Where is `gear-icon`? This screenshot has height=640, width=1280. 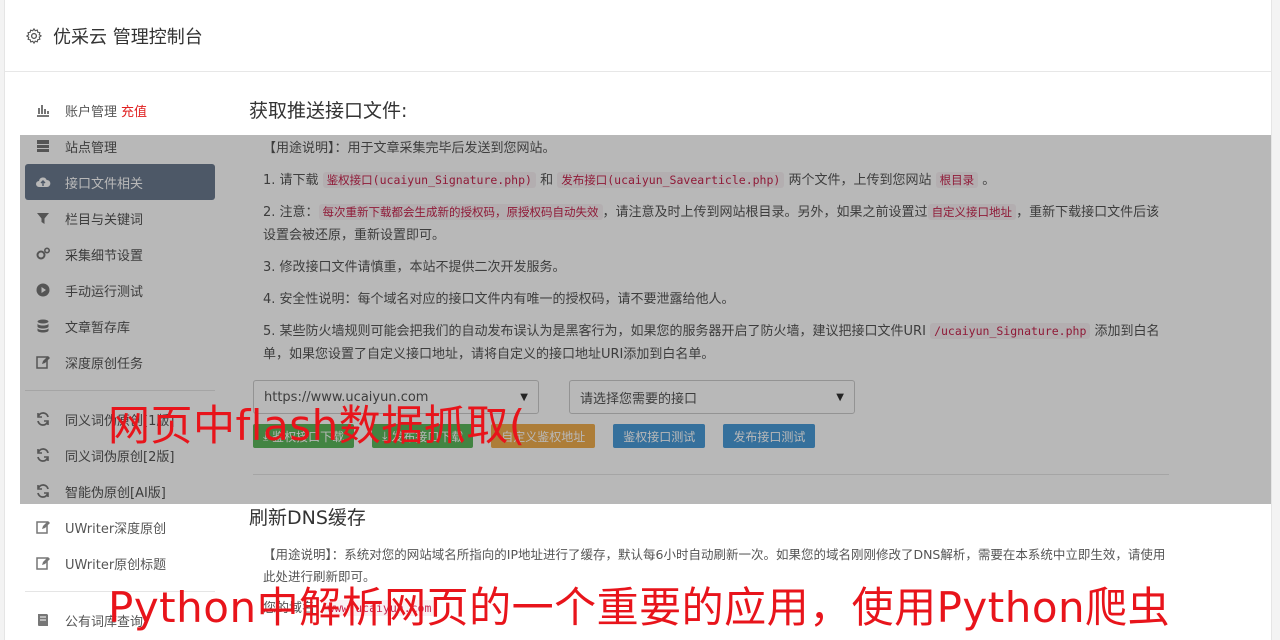 gear-icon is located at coordinates (34, 35).